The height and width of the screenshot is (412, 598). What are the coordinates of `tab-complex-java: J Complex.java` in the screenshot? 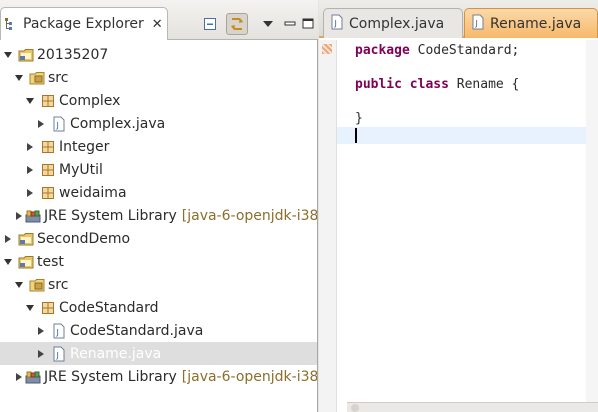 It's located at (393, 23).